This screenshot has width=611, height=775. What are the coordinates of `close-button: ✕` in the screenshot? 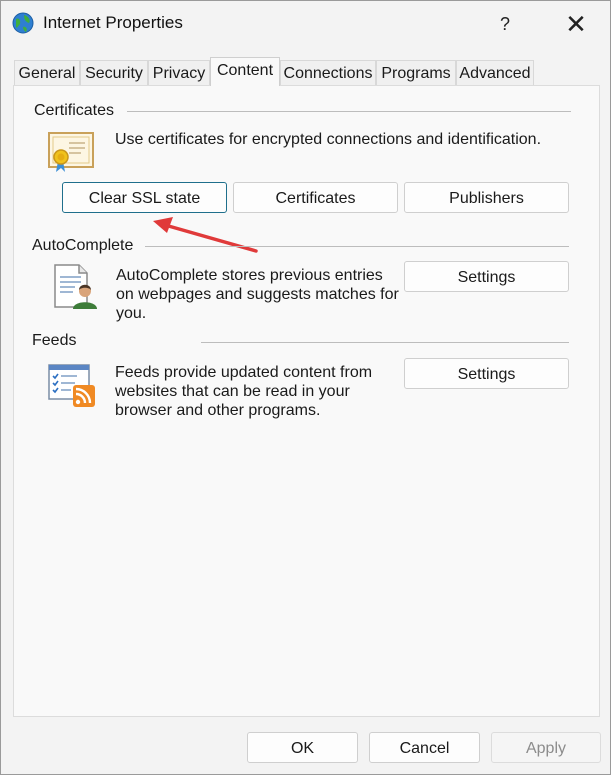 It's located at (576, 24).